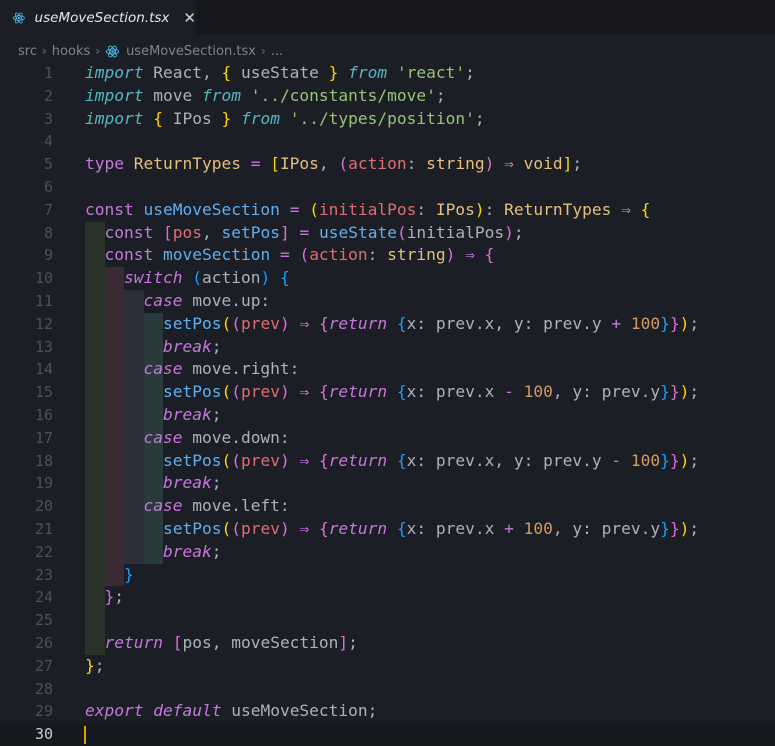  Describe the element at coordinates (387, 506) in the screenshot. I see `code-line: 20 case move.left:` at that location.